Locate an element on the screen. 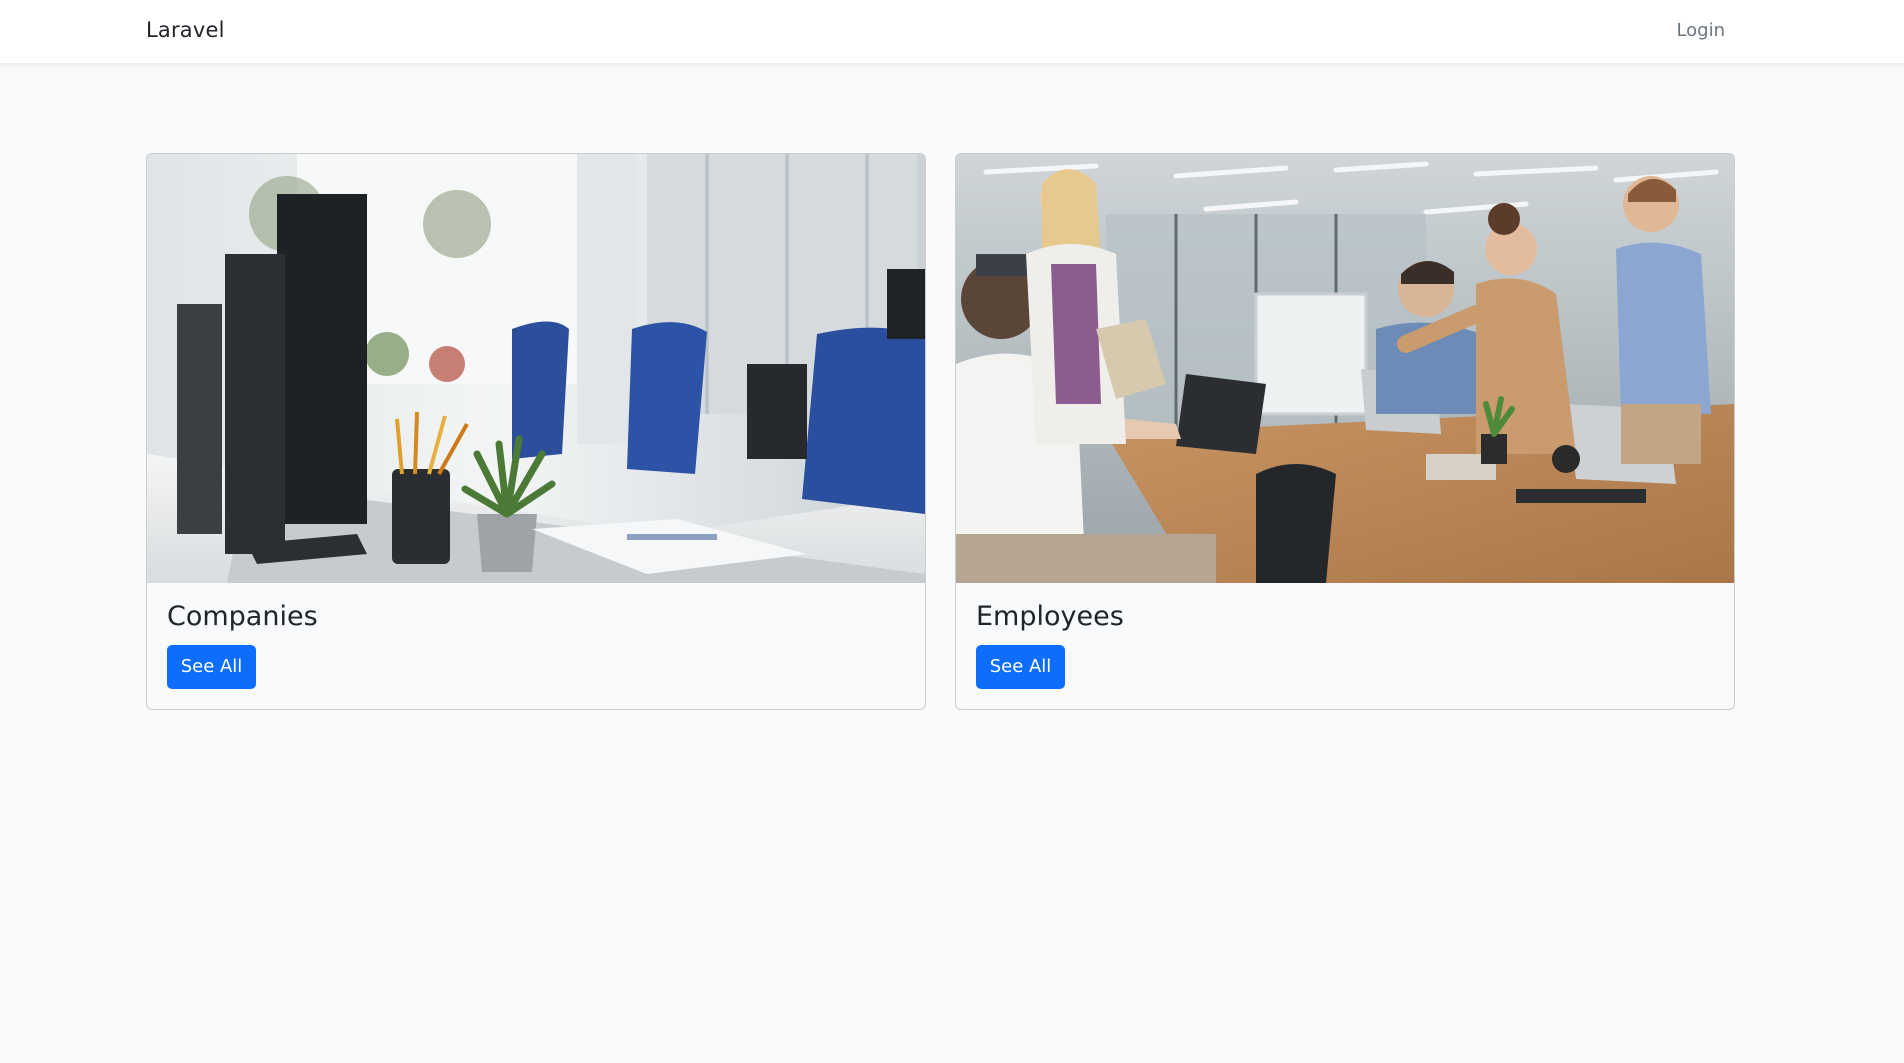 This screenshot has width=1904, height=1063. card-title-employees: Employees is located at coordinates (1050, 616).